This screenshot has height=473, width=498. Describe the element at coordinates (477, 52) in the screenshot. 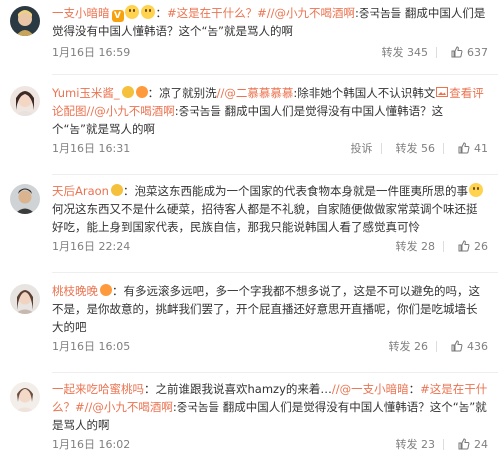

I see `like-count: 637` at that location.